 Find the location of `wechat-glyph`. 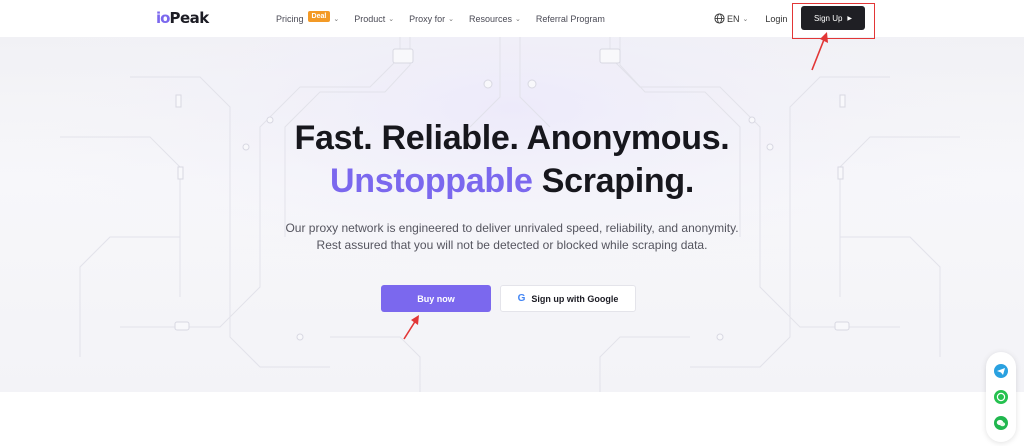

wechat-glyph is located at coordinates (1001, 423).